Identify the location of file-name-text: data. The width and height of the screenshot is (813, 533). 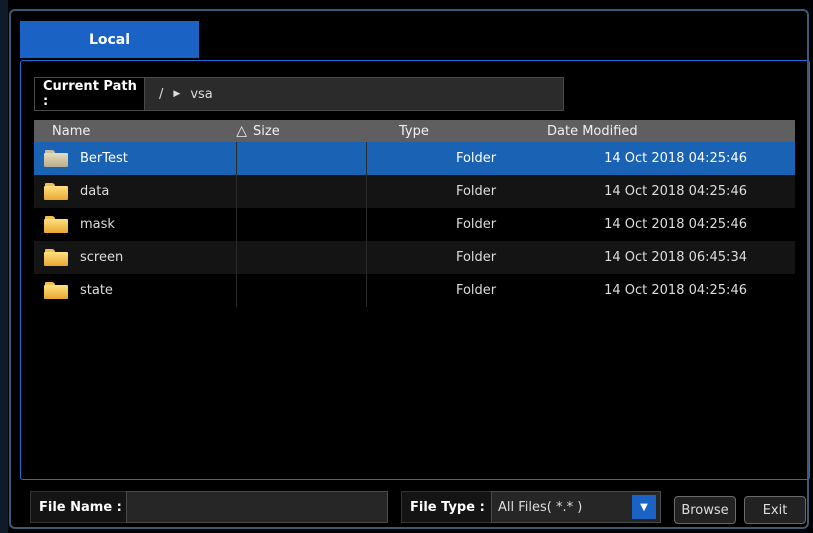
(95, 191).